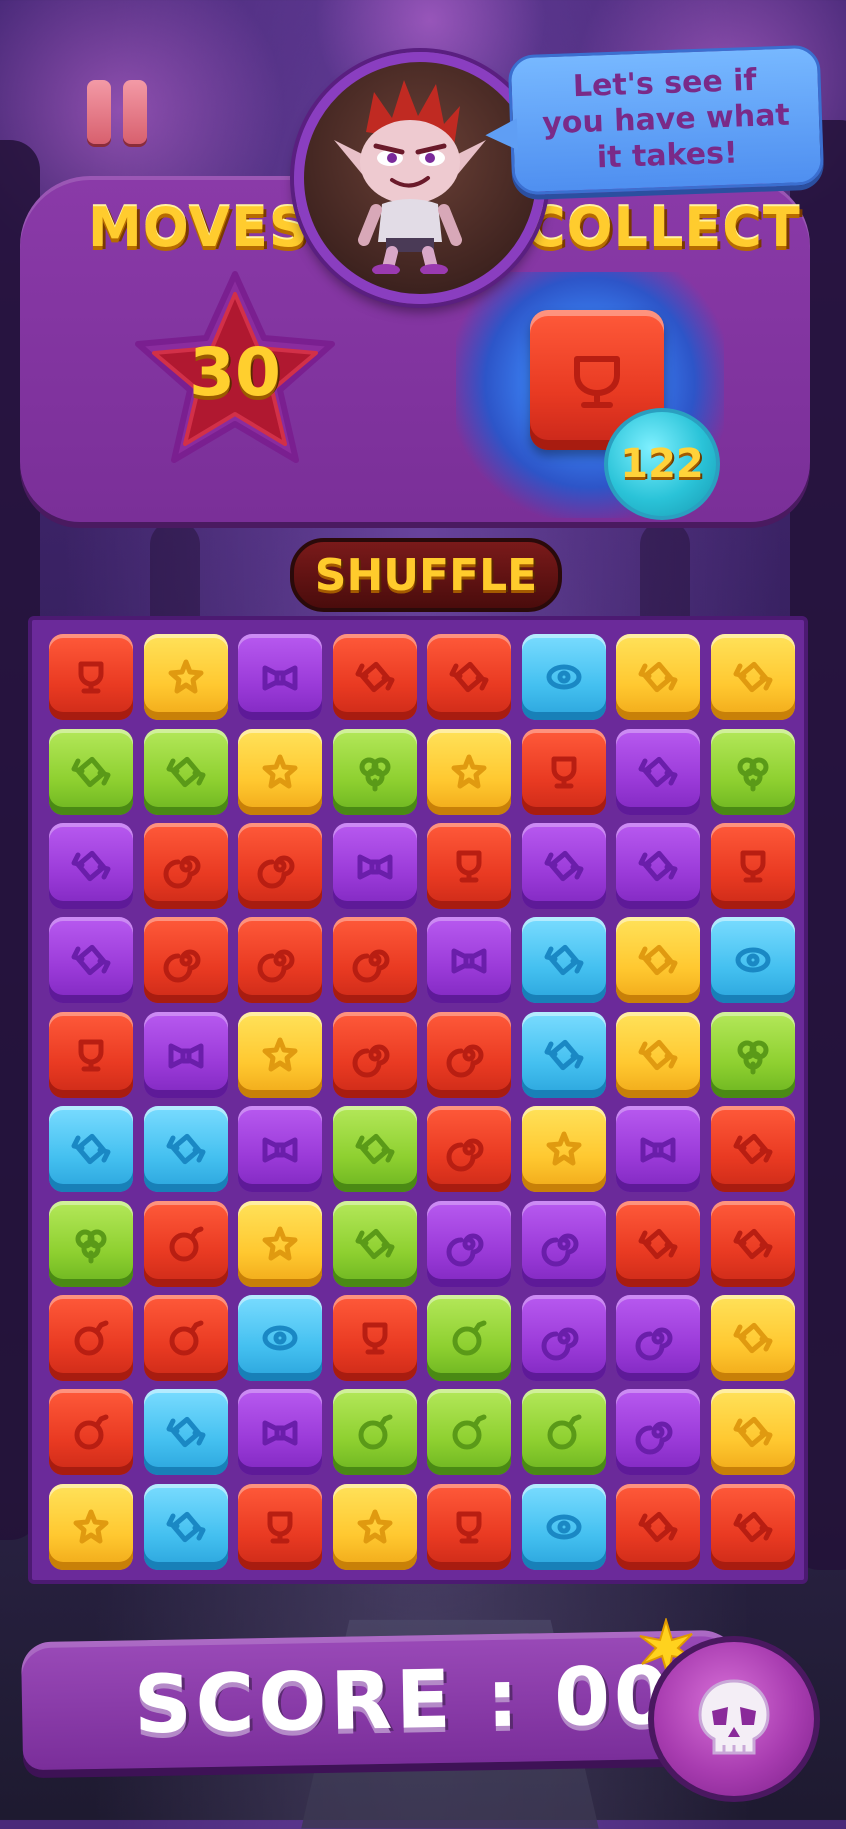 The width and height of the screenshot is (846, 1829). What do you see at coordinates (117, 112) in the screenshot?
I see `pause-button` at bounding box center [117, 112].